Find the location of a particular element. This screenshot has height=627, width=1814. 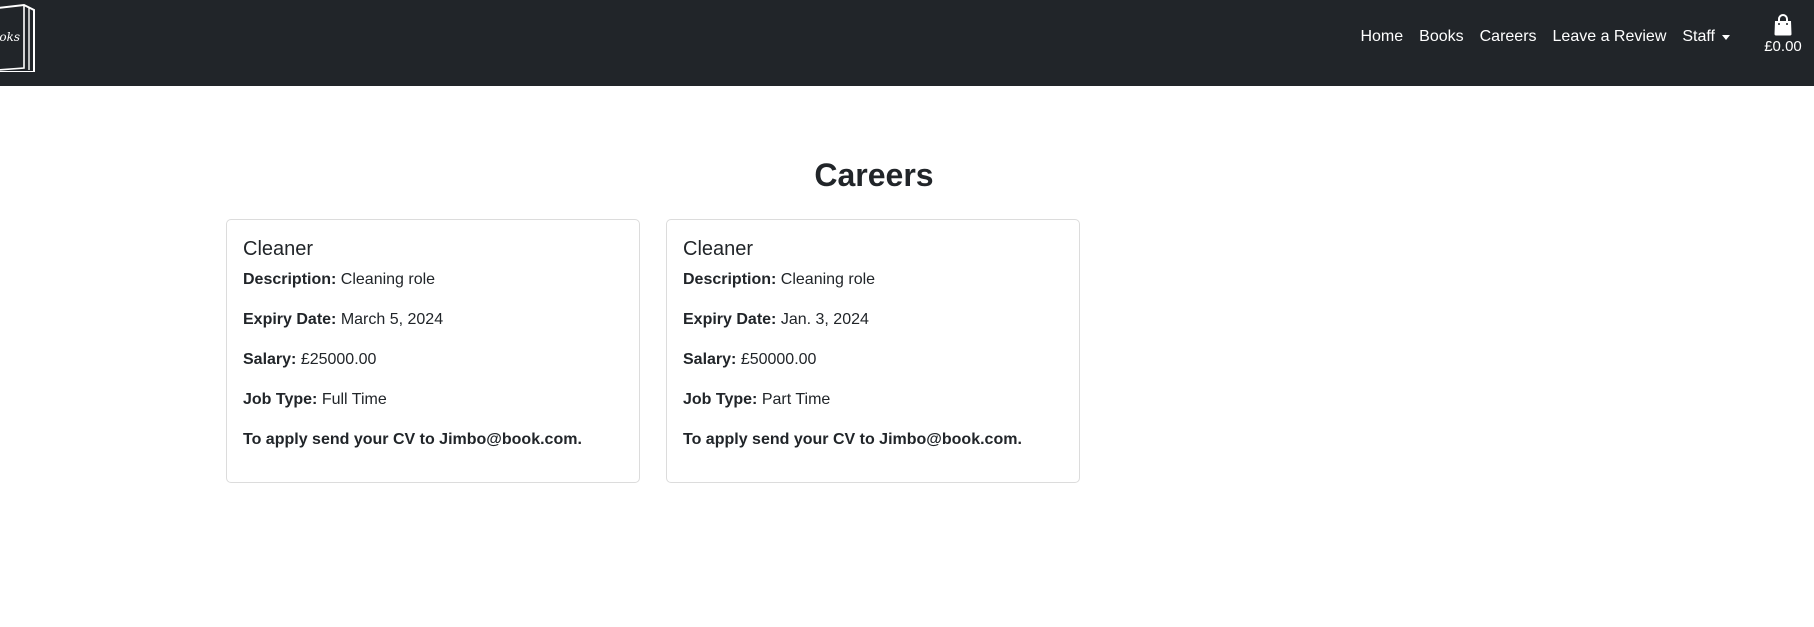

site-logo: Books is located at coordinates (20, 37).